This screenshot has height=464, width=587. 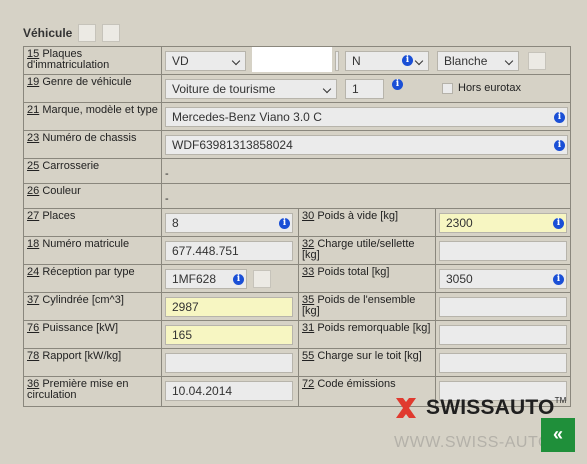 What do you see at coordinates (92, 222) in the screenshot?
I see `label-places: 27 Places` at bounding box center [92, 222].